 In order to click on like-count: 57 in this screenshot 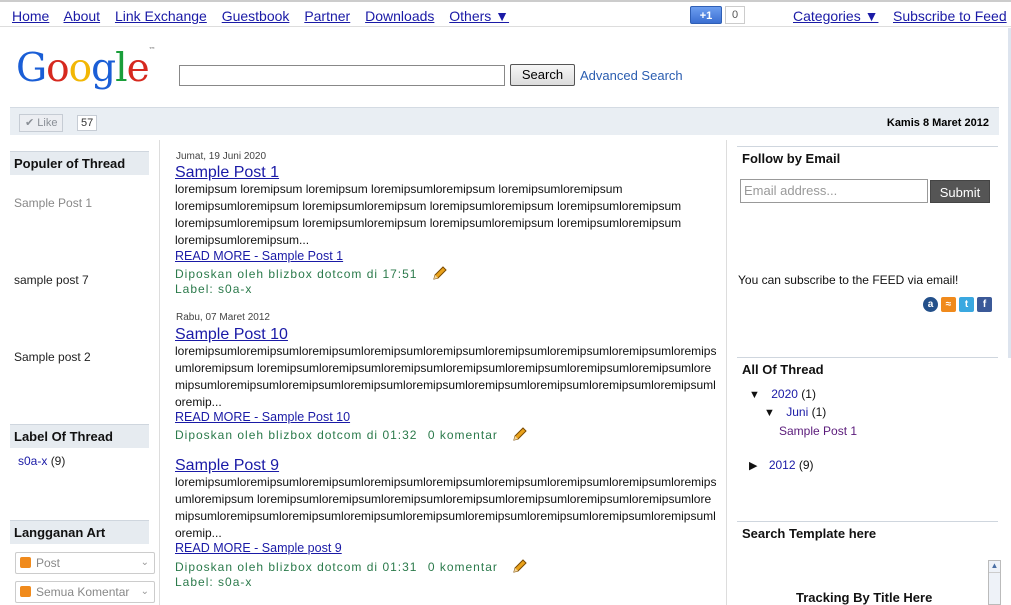, I will do `click(87, 123)`.